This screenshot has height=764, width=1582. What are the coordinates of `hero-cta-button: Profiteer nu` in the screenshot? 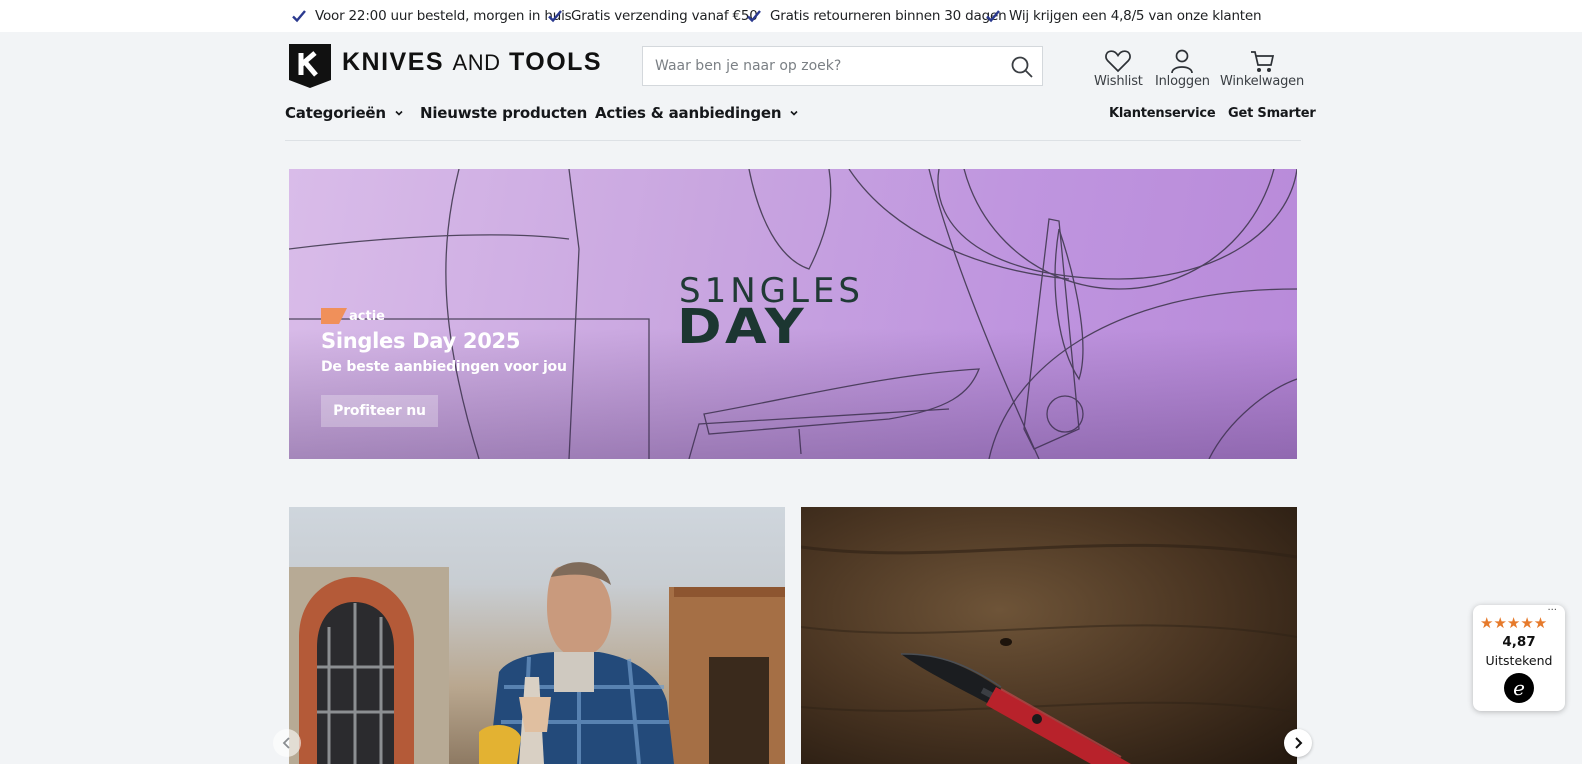 It's located at (379, 411).